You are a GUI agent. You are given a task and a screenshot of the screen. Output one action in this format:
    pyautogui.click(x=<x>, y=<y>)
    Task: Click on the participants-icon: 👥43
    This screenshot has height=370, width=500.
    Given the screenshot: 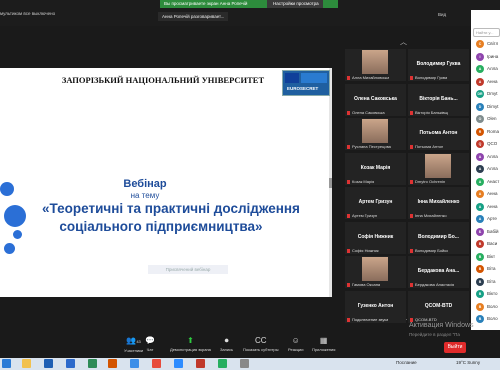 What is the action you would take?
    pyautogui.click(x=133, y=340)
    